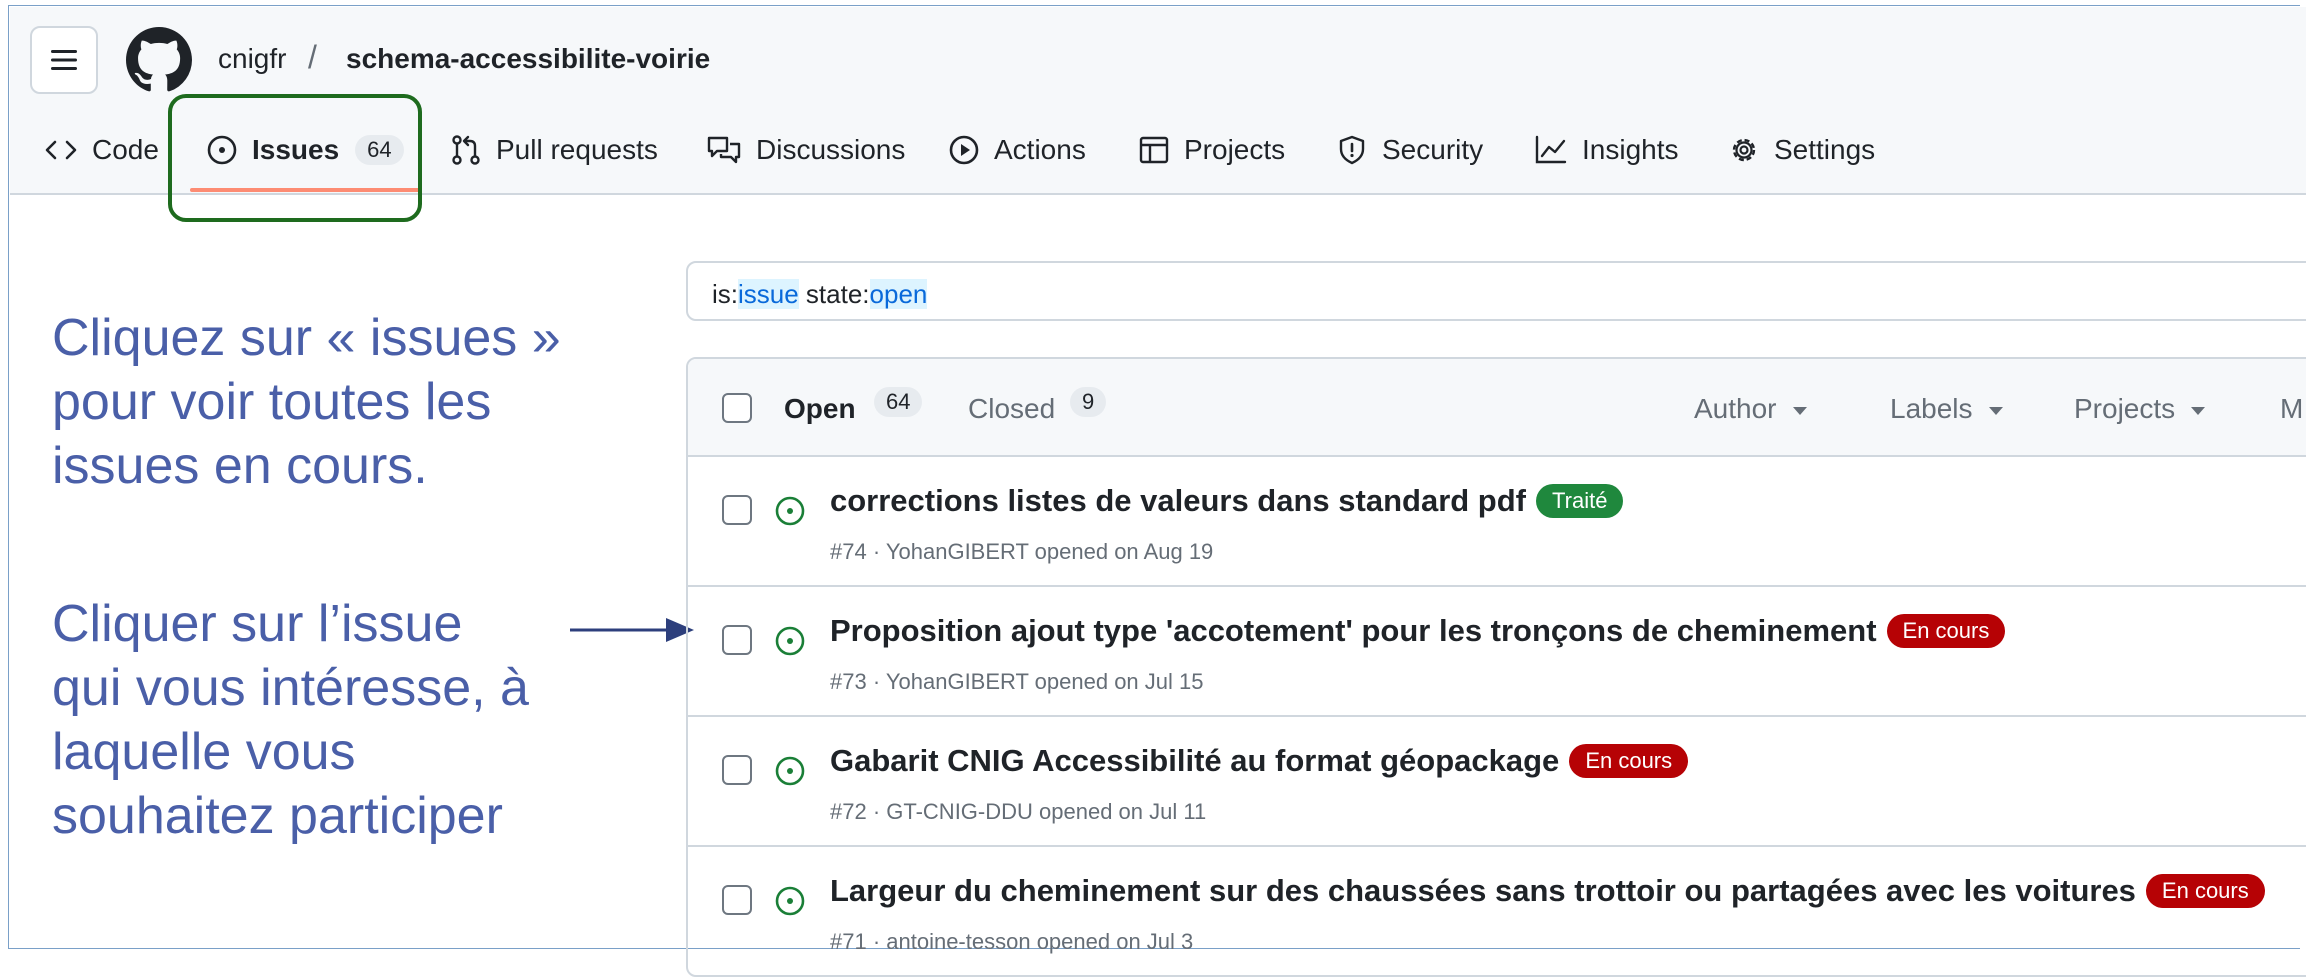 This screenshot has height=977, width=2306. Describe the element at coordinates (725, 294) in the screenshot. I see `search-qualifier: is:` at that location.